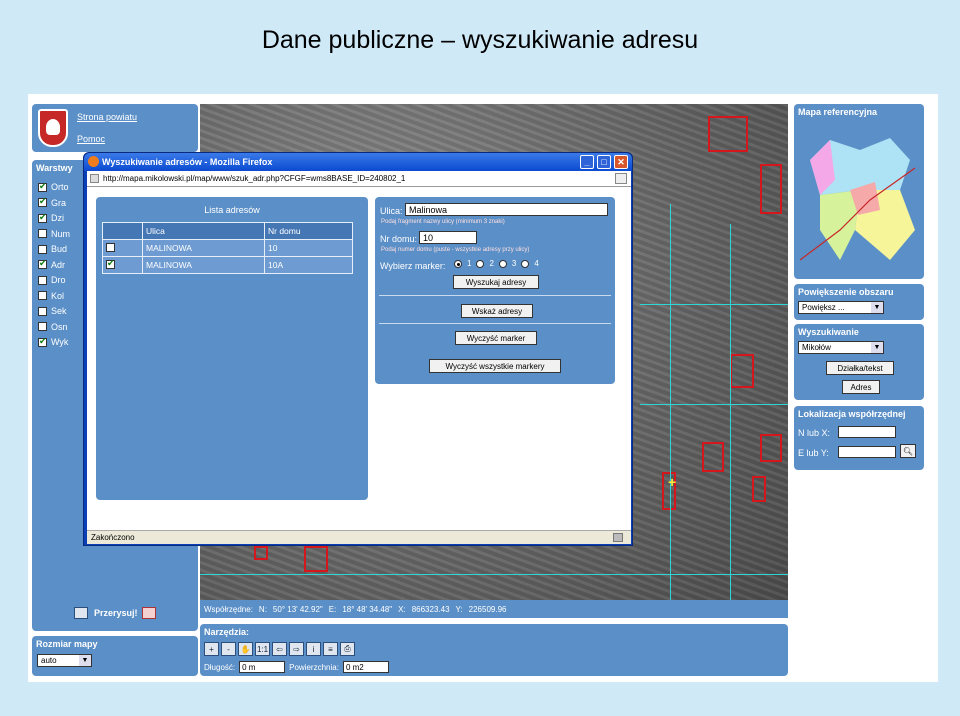 The height and width of the screenshot is (716, 960). What do you see at coordinates (506, 209) in the screenshot?
I see `street-input: Malinowa` at bounding box center [506, 209].